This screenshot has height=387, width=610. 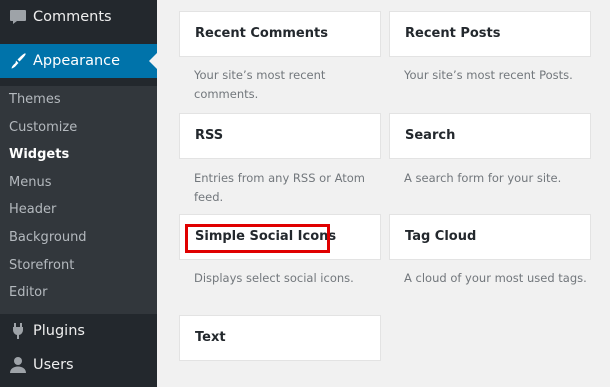 What do you see at coordinates (488, 75) in the screenshot?
I see `widget-description: Your site’s most recent Posts.` at bounding box center [488, 75].